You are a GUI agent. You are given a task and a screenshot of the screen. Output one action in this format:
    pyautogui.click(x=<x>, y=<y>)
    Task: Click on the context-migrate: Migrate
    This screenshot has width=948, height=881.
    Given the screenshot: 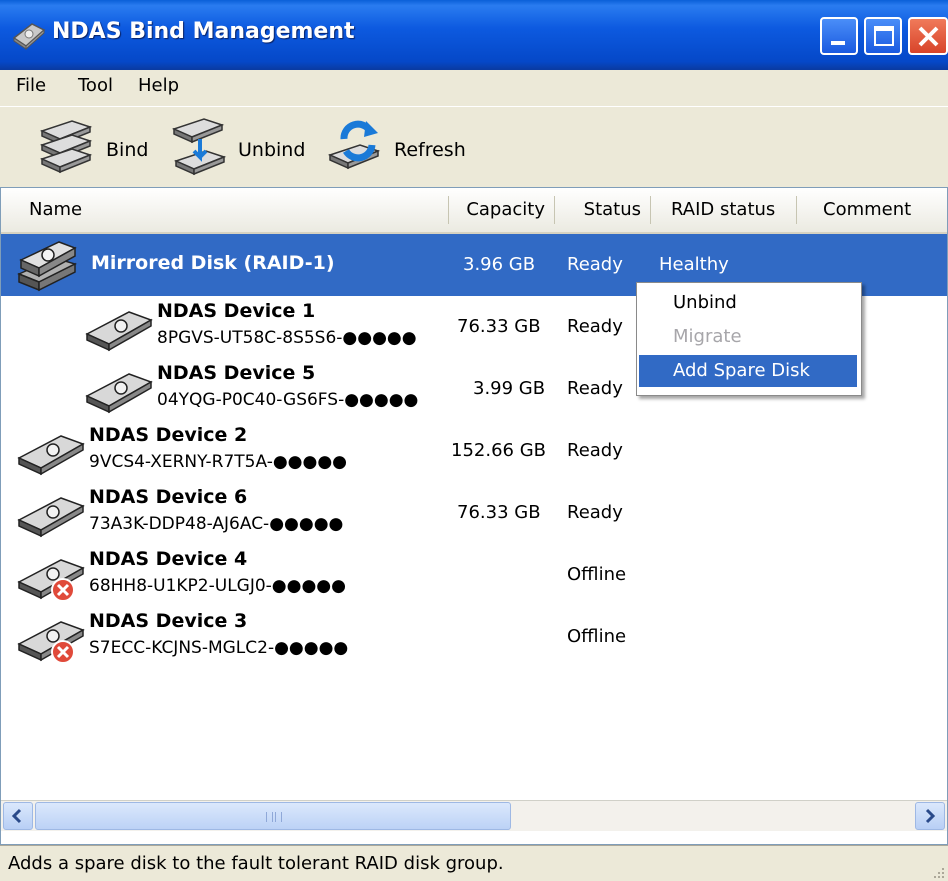 What is the action you would take?
    pyautogui.click(x=707, y=336)
    